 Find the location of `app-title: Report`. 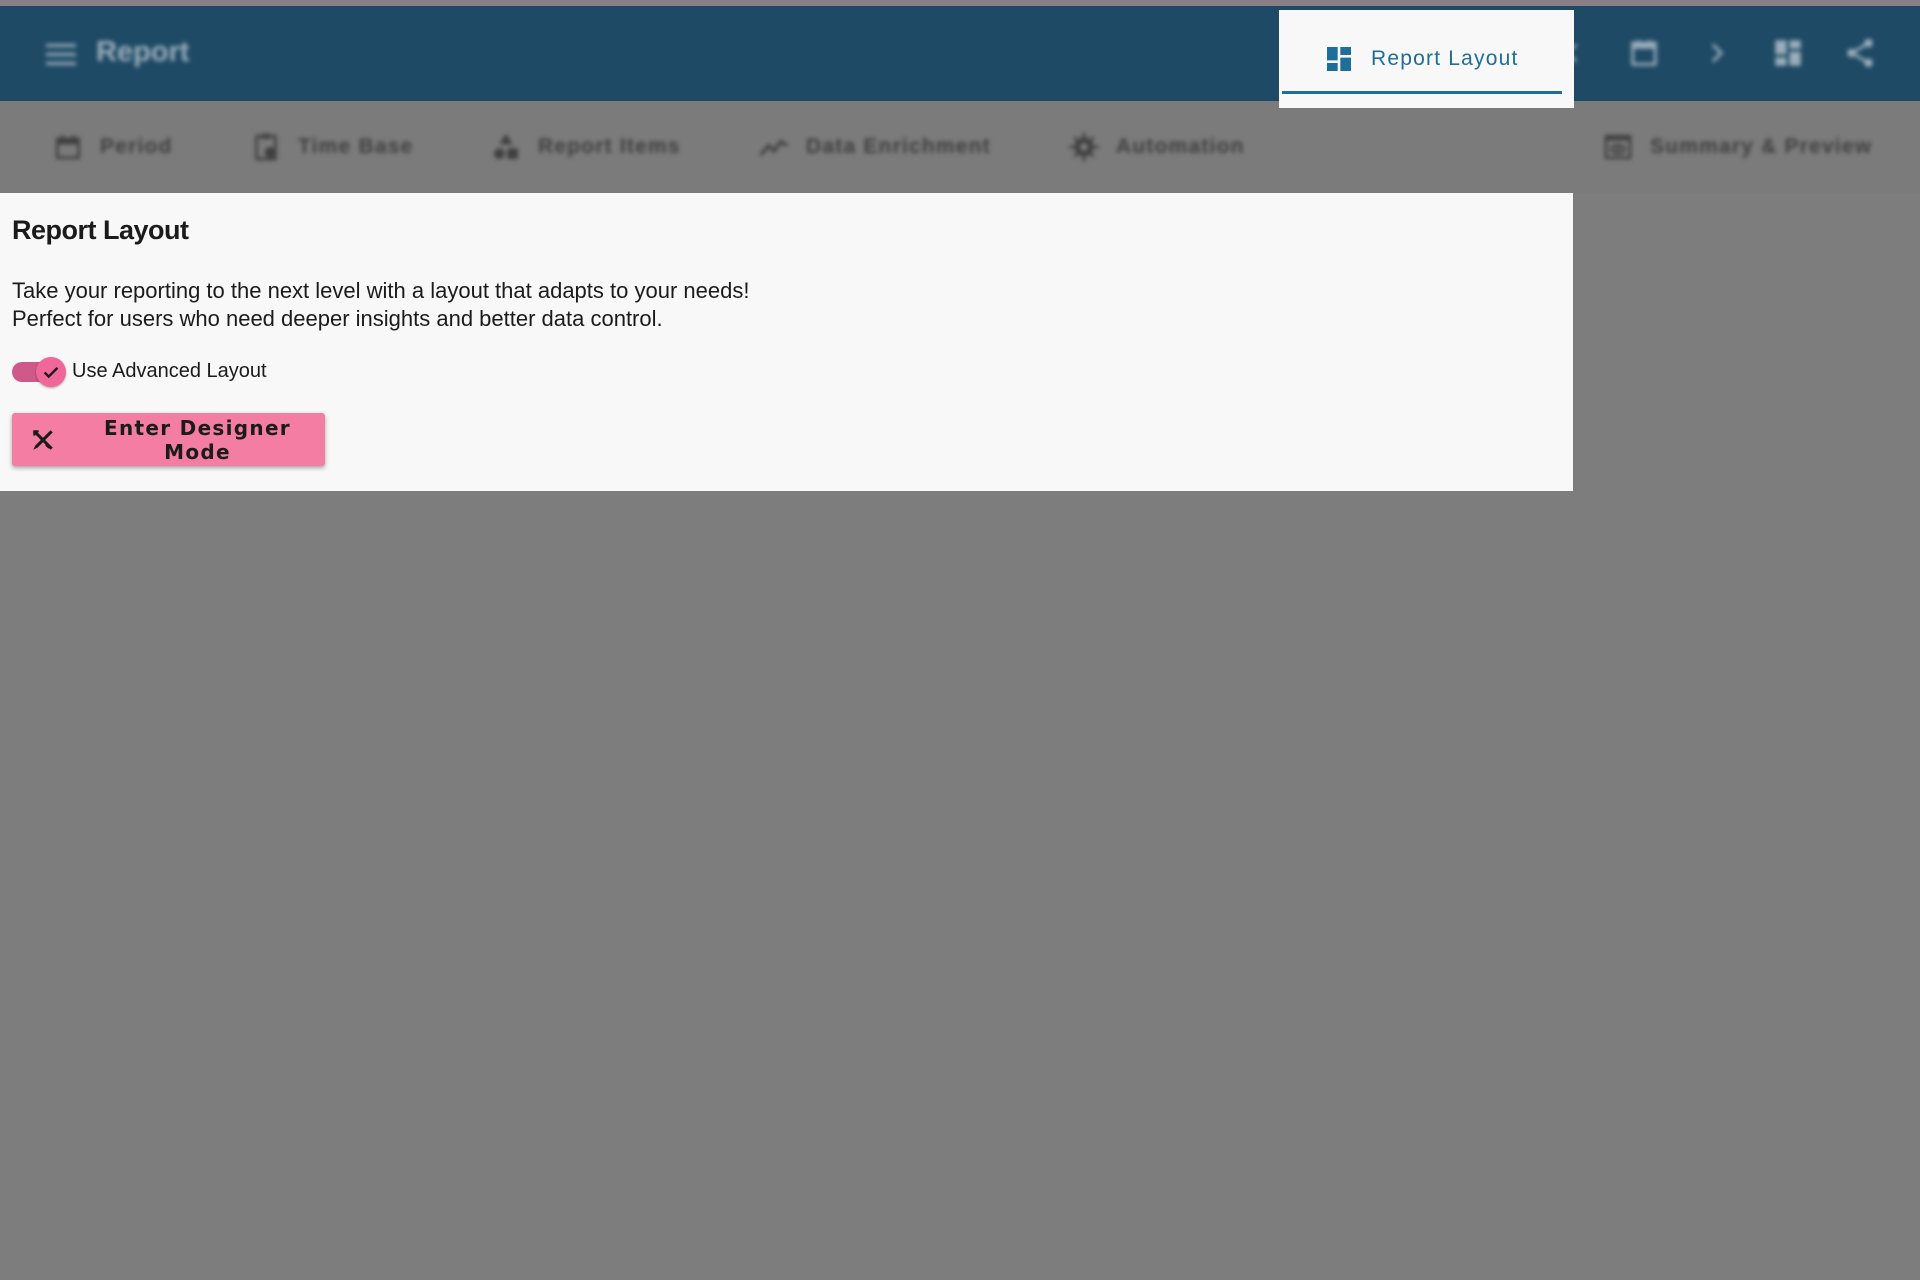

app-title: Report is located at coordinates (143, 52).